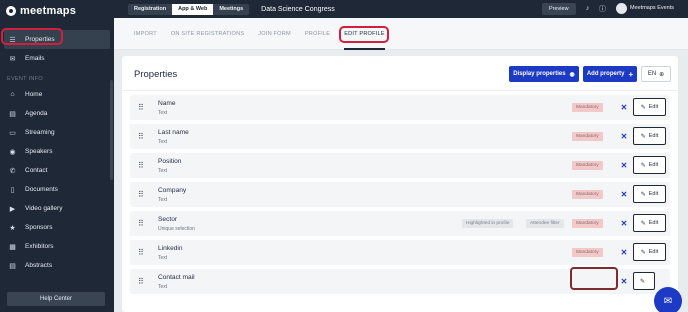  What do you see at coordinates (111, 130) in the screenshot?
I see `sidebar-scrollbar` at bounding box center [111, 130].